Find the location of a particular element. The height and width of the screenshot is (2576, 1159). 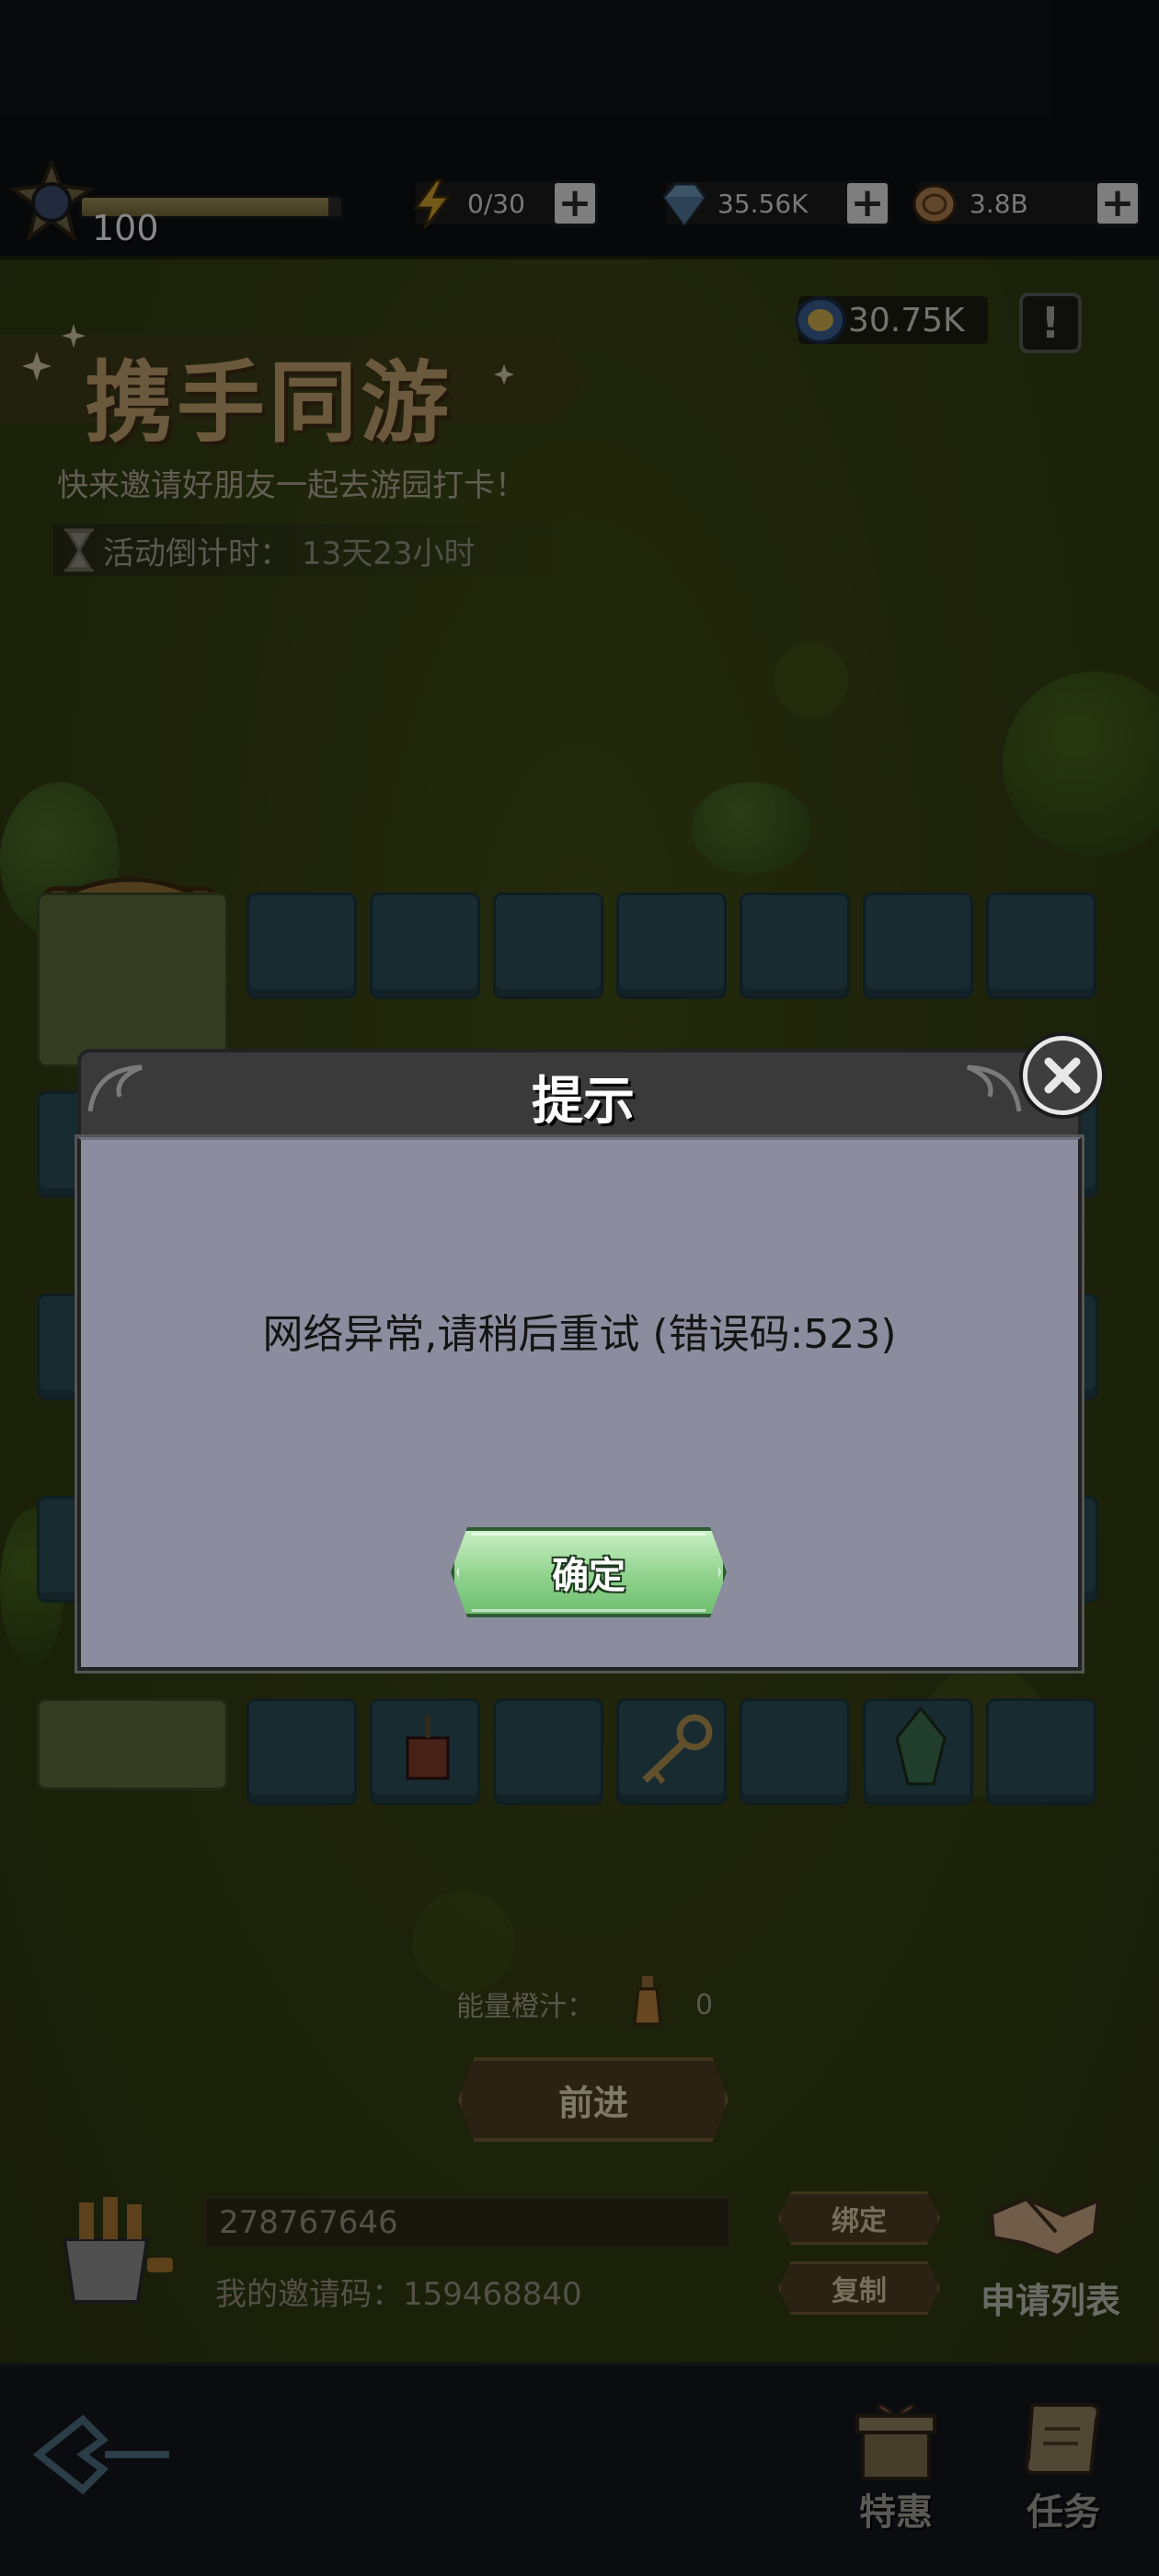

dialog-header: 提示 is located at coordinates (579, 1093).